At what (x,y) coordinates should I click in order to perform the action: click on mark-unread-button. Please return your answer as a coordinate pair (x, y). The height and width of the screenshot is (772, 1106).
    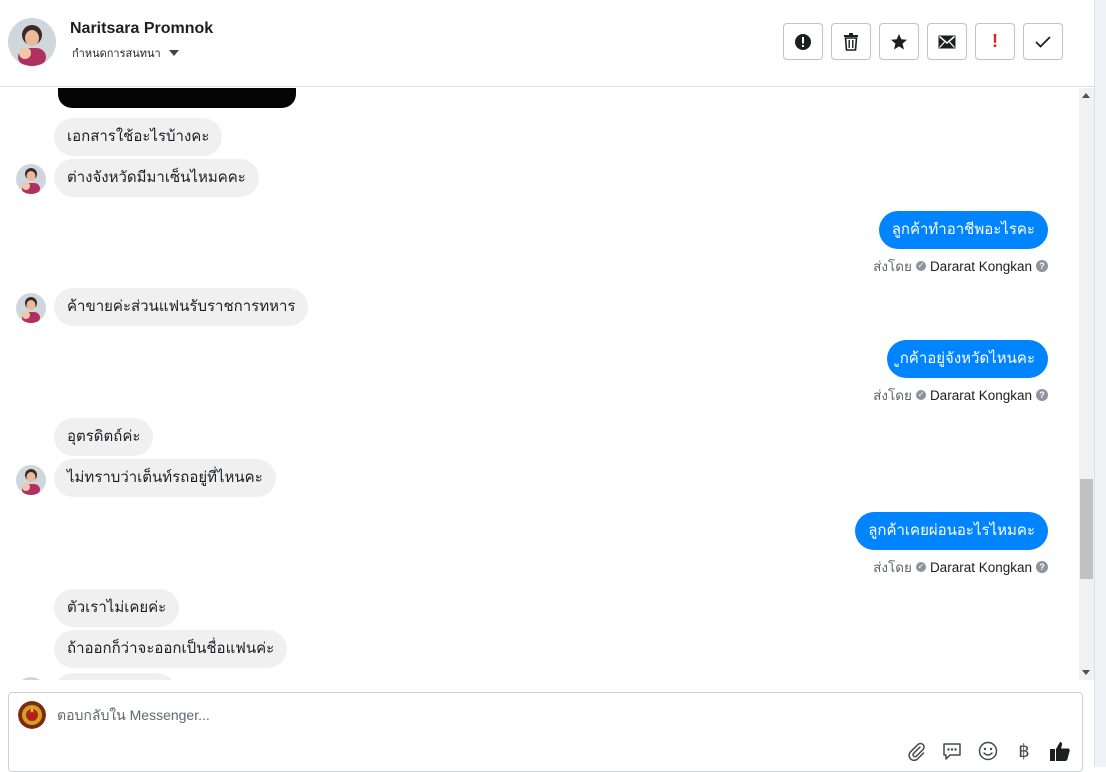
    Looking at the image, I should click on (947, 41).